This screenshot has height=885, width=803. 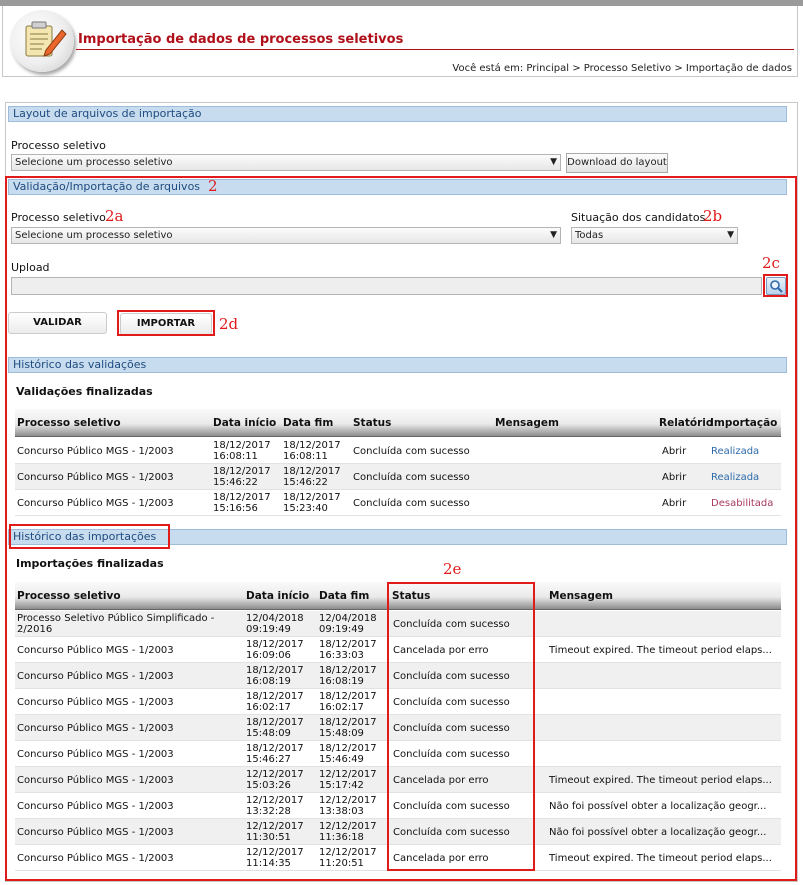 What do you see at coordinates (30, 267) in the screenshot?
I see `upload-label: Upload` at bounding box center [30, 267].